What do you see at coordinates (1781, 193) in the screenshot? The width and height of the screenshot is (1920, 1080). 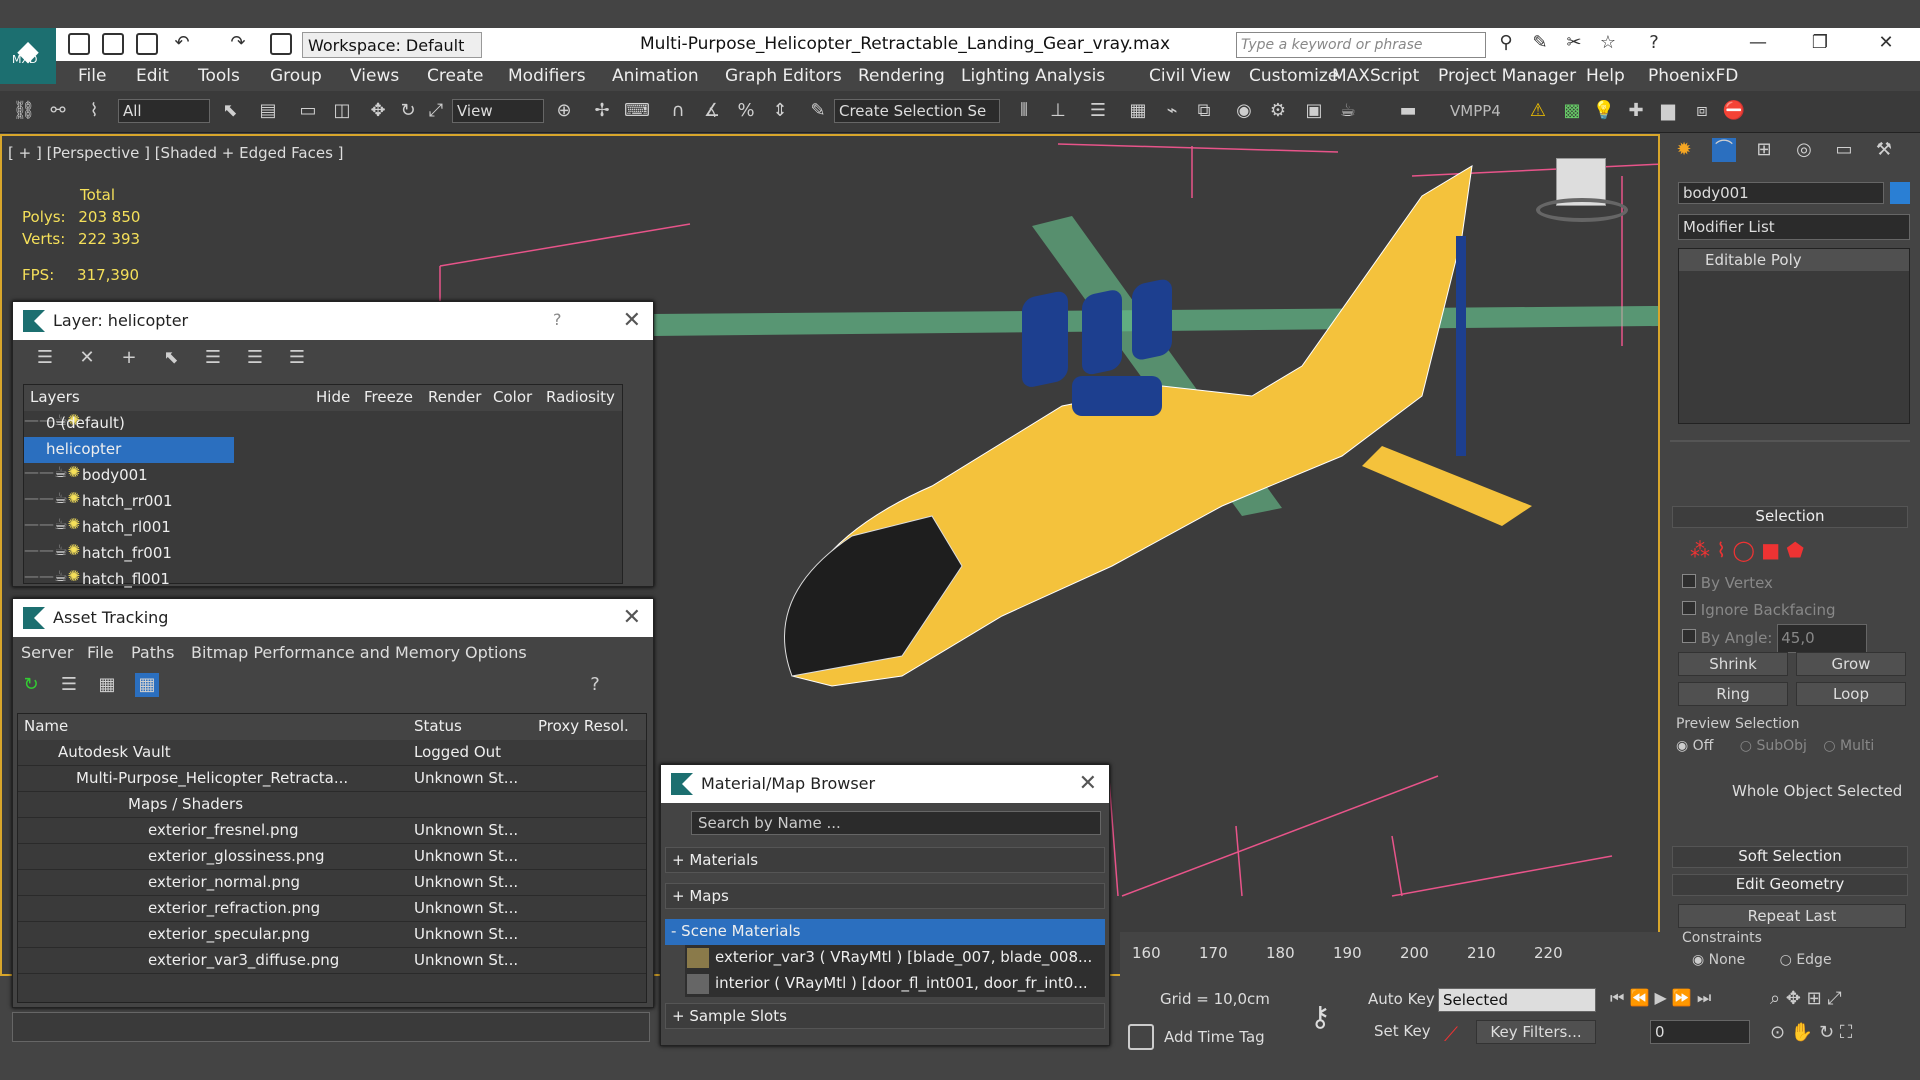 I see `object-name-field: body001` at bounding box center [1781, 193].